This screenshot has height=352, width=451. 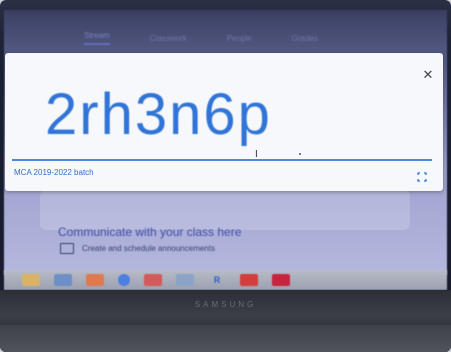 What do you see at coordinates (95, 280) in the screenshot?
I see `media-icon` at bounding box center [95, 280].